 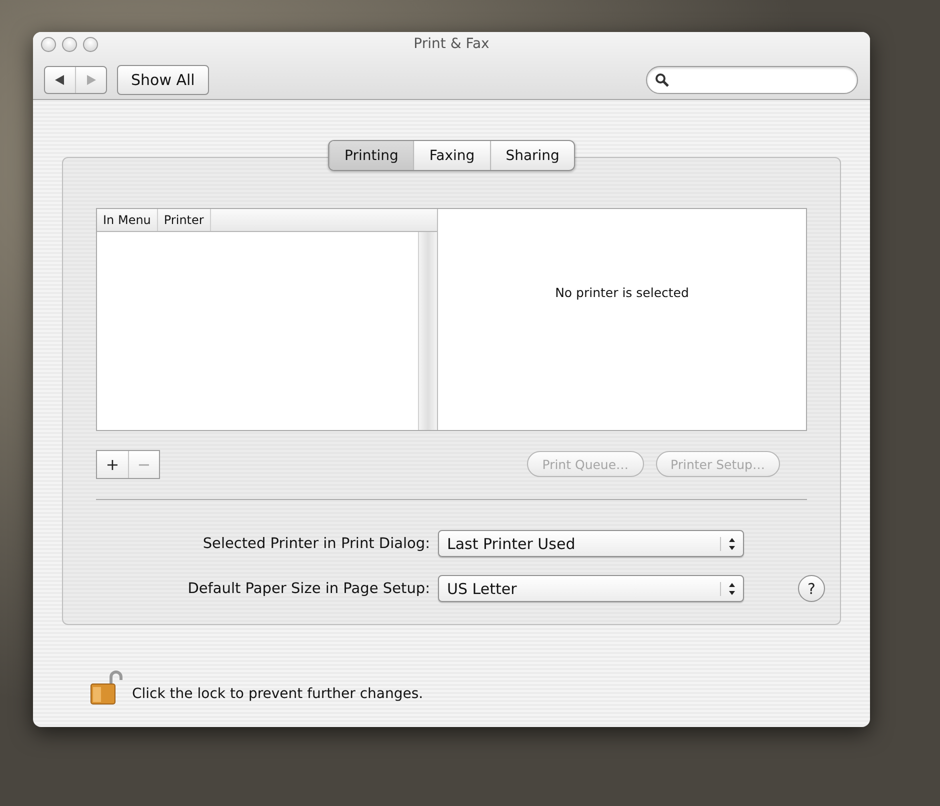 I want to click on help-button: ?, so click(x=811, y=588).